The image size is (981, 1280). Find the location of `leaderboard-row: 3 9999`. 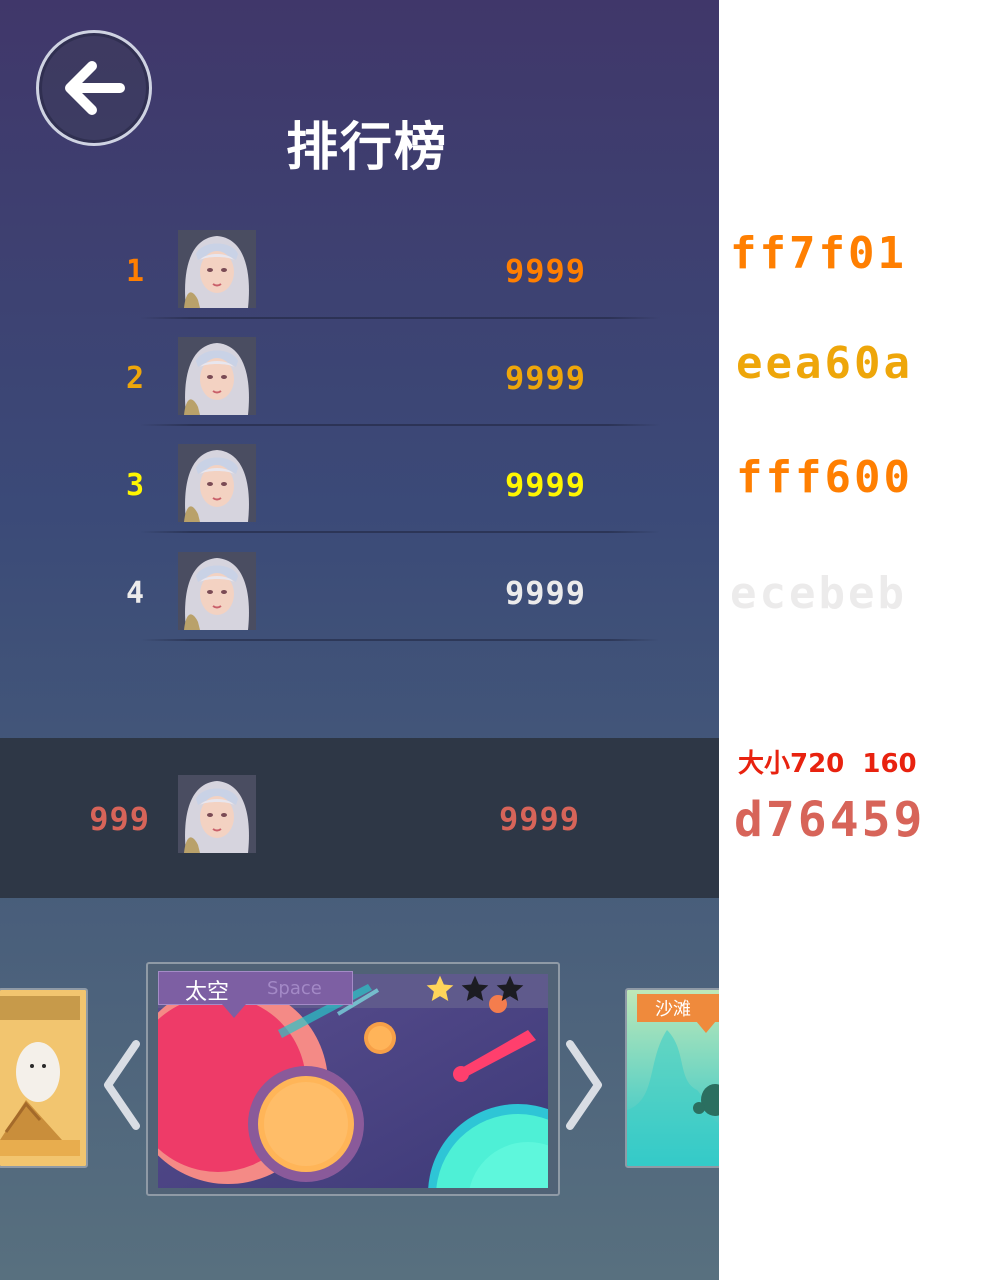

leaderboard-row: 3 9999 is located at coordinates (359, 498).